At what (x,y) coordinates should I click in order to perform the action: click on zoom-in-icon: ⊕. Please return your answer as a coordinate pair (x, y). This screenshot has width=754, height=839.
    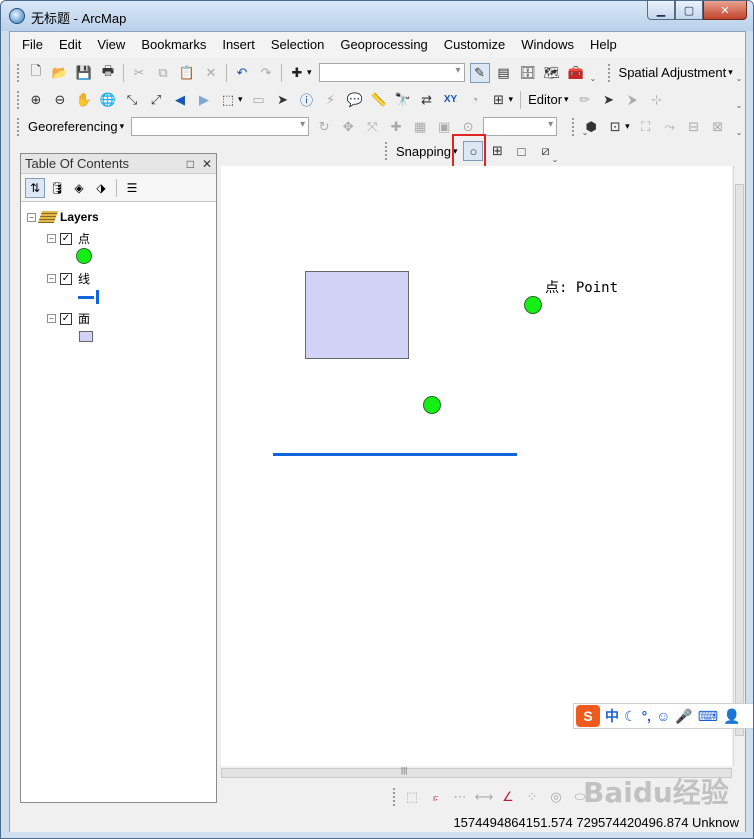
    Looking at the image, I should click on (36, 100).